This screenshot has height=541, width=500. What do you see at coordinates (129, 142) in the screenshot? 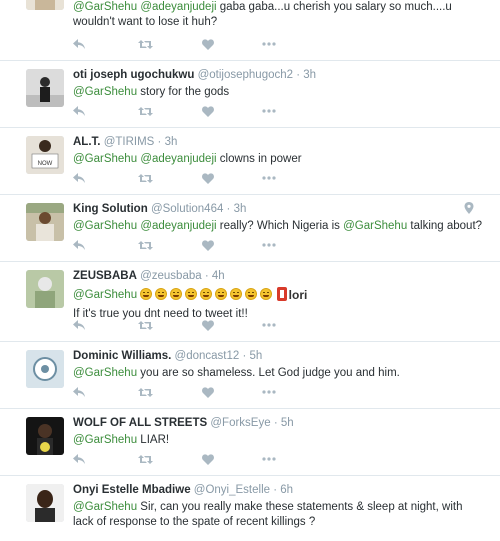
I see `user-handle: @TIRIMS` at bounding box center [129, 142].